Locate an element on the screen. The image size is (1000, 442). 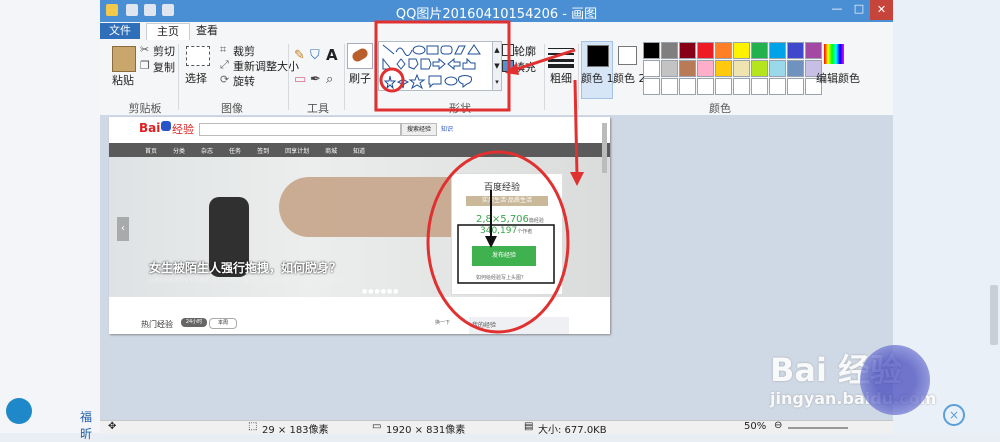
shape-circle-highlight is located at coordinates (392, 80).